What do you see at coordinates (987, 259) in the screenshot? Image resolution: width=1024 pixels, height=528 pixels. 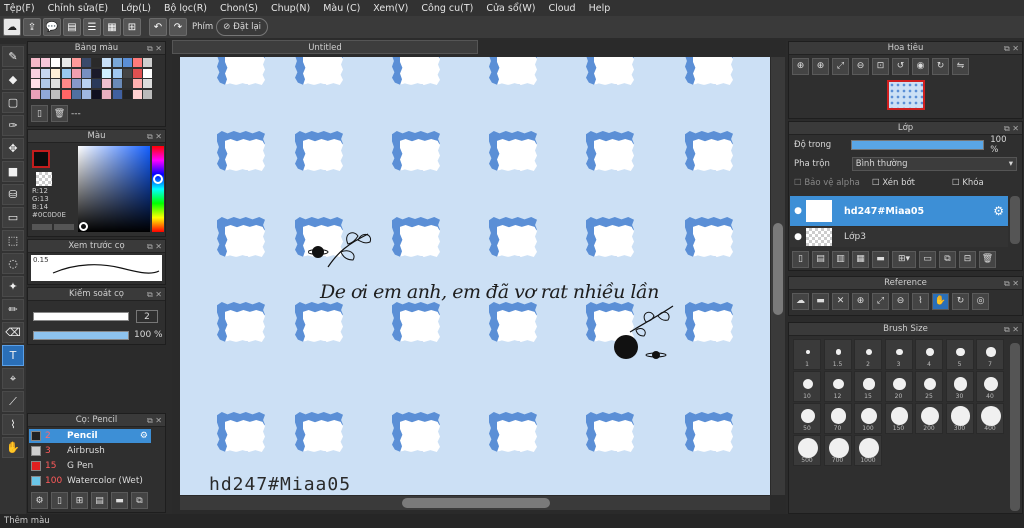 I see `delete-layer-icon: 🗑` at bounding box center [987, 259].